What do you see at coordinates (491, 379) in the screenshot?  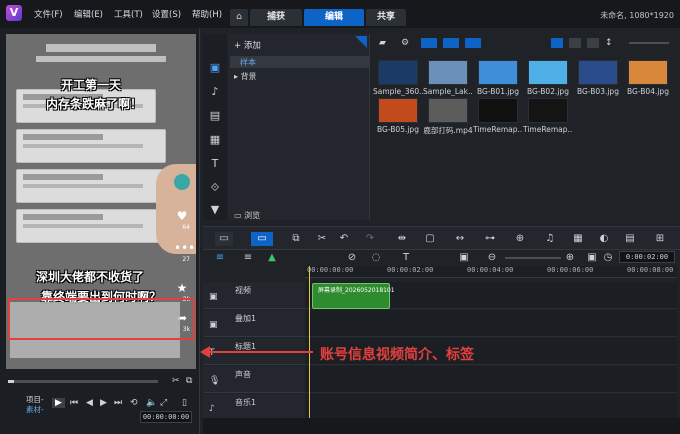 I see `track-lane-voice` at bounding box center [491, 379].